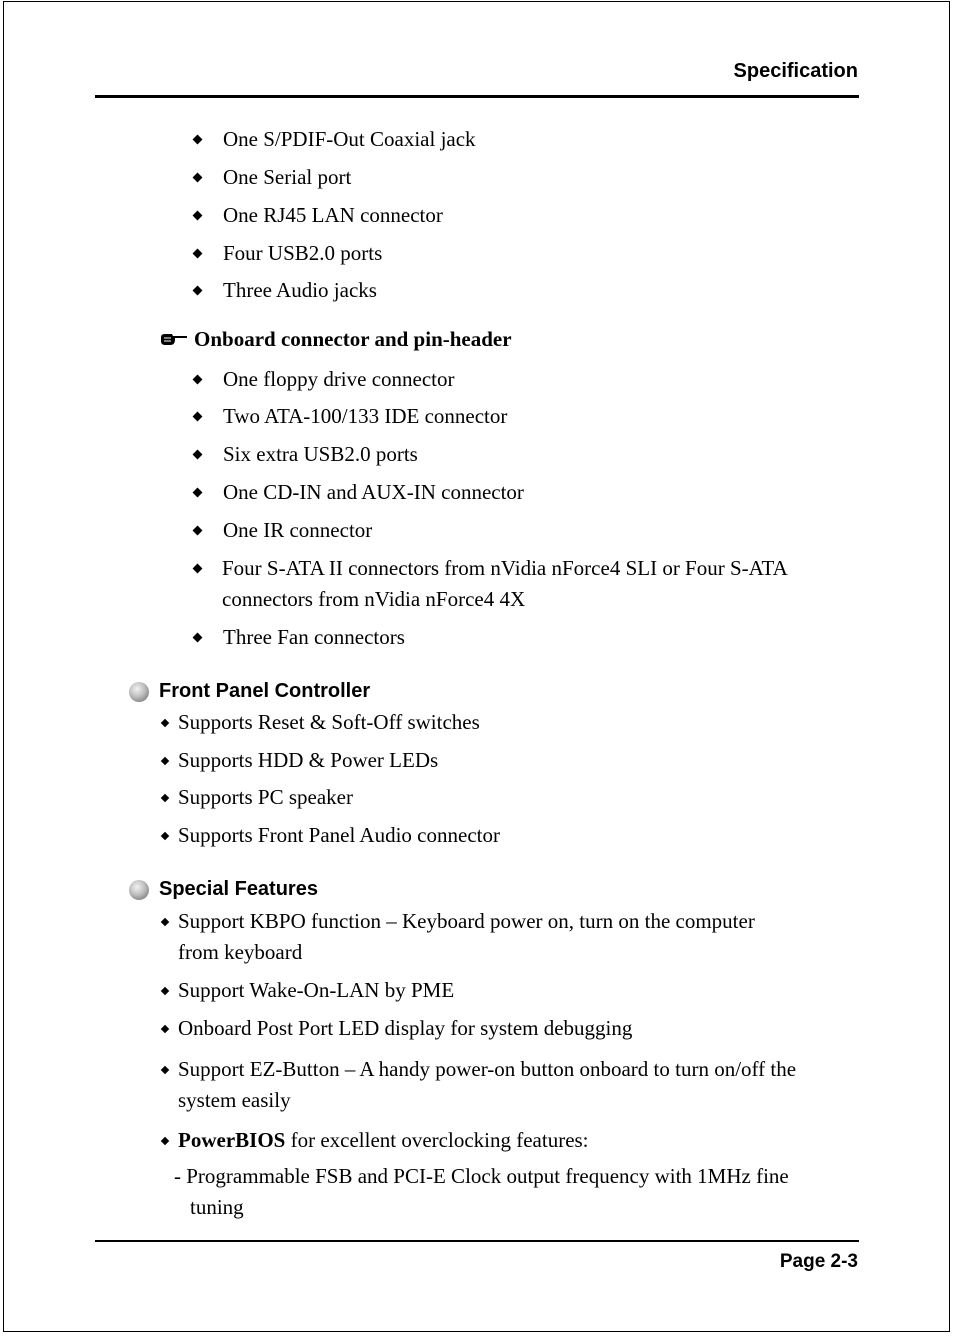 The image size is (954, 1336). I want to click on powerbios-description: for excellent overclocking features:, so click(437, 1140).